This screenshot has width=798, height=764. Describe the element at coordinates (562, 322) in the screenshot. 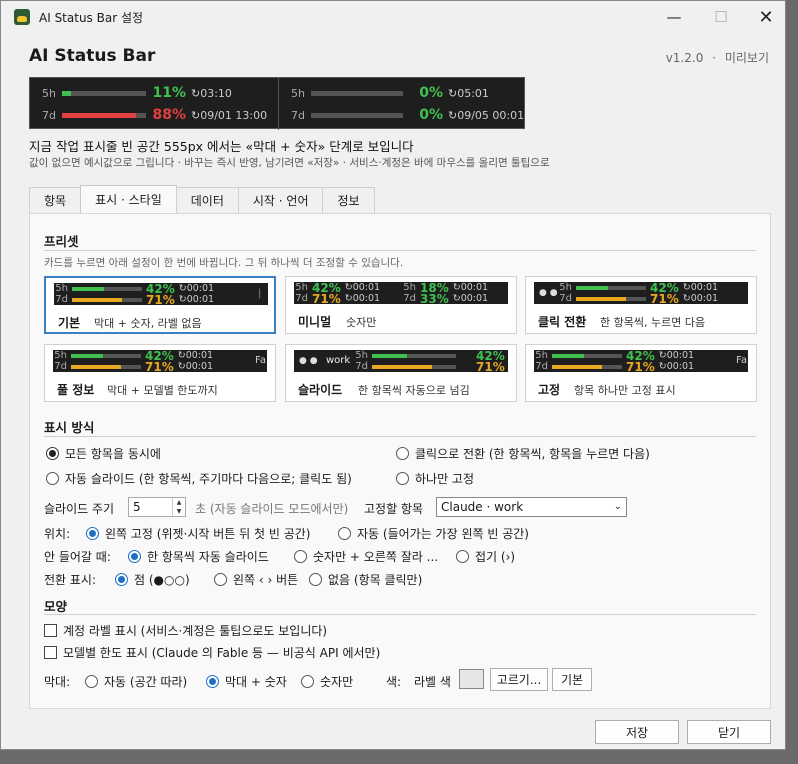

I see `preset-name: 클릭 전환` at that location.